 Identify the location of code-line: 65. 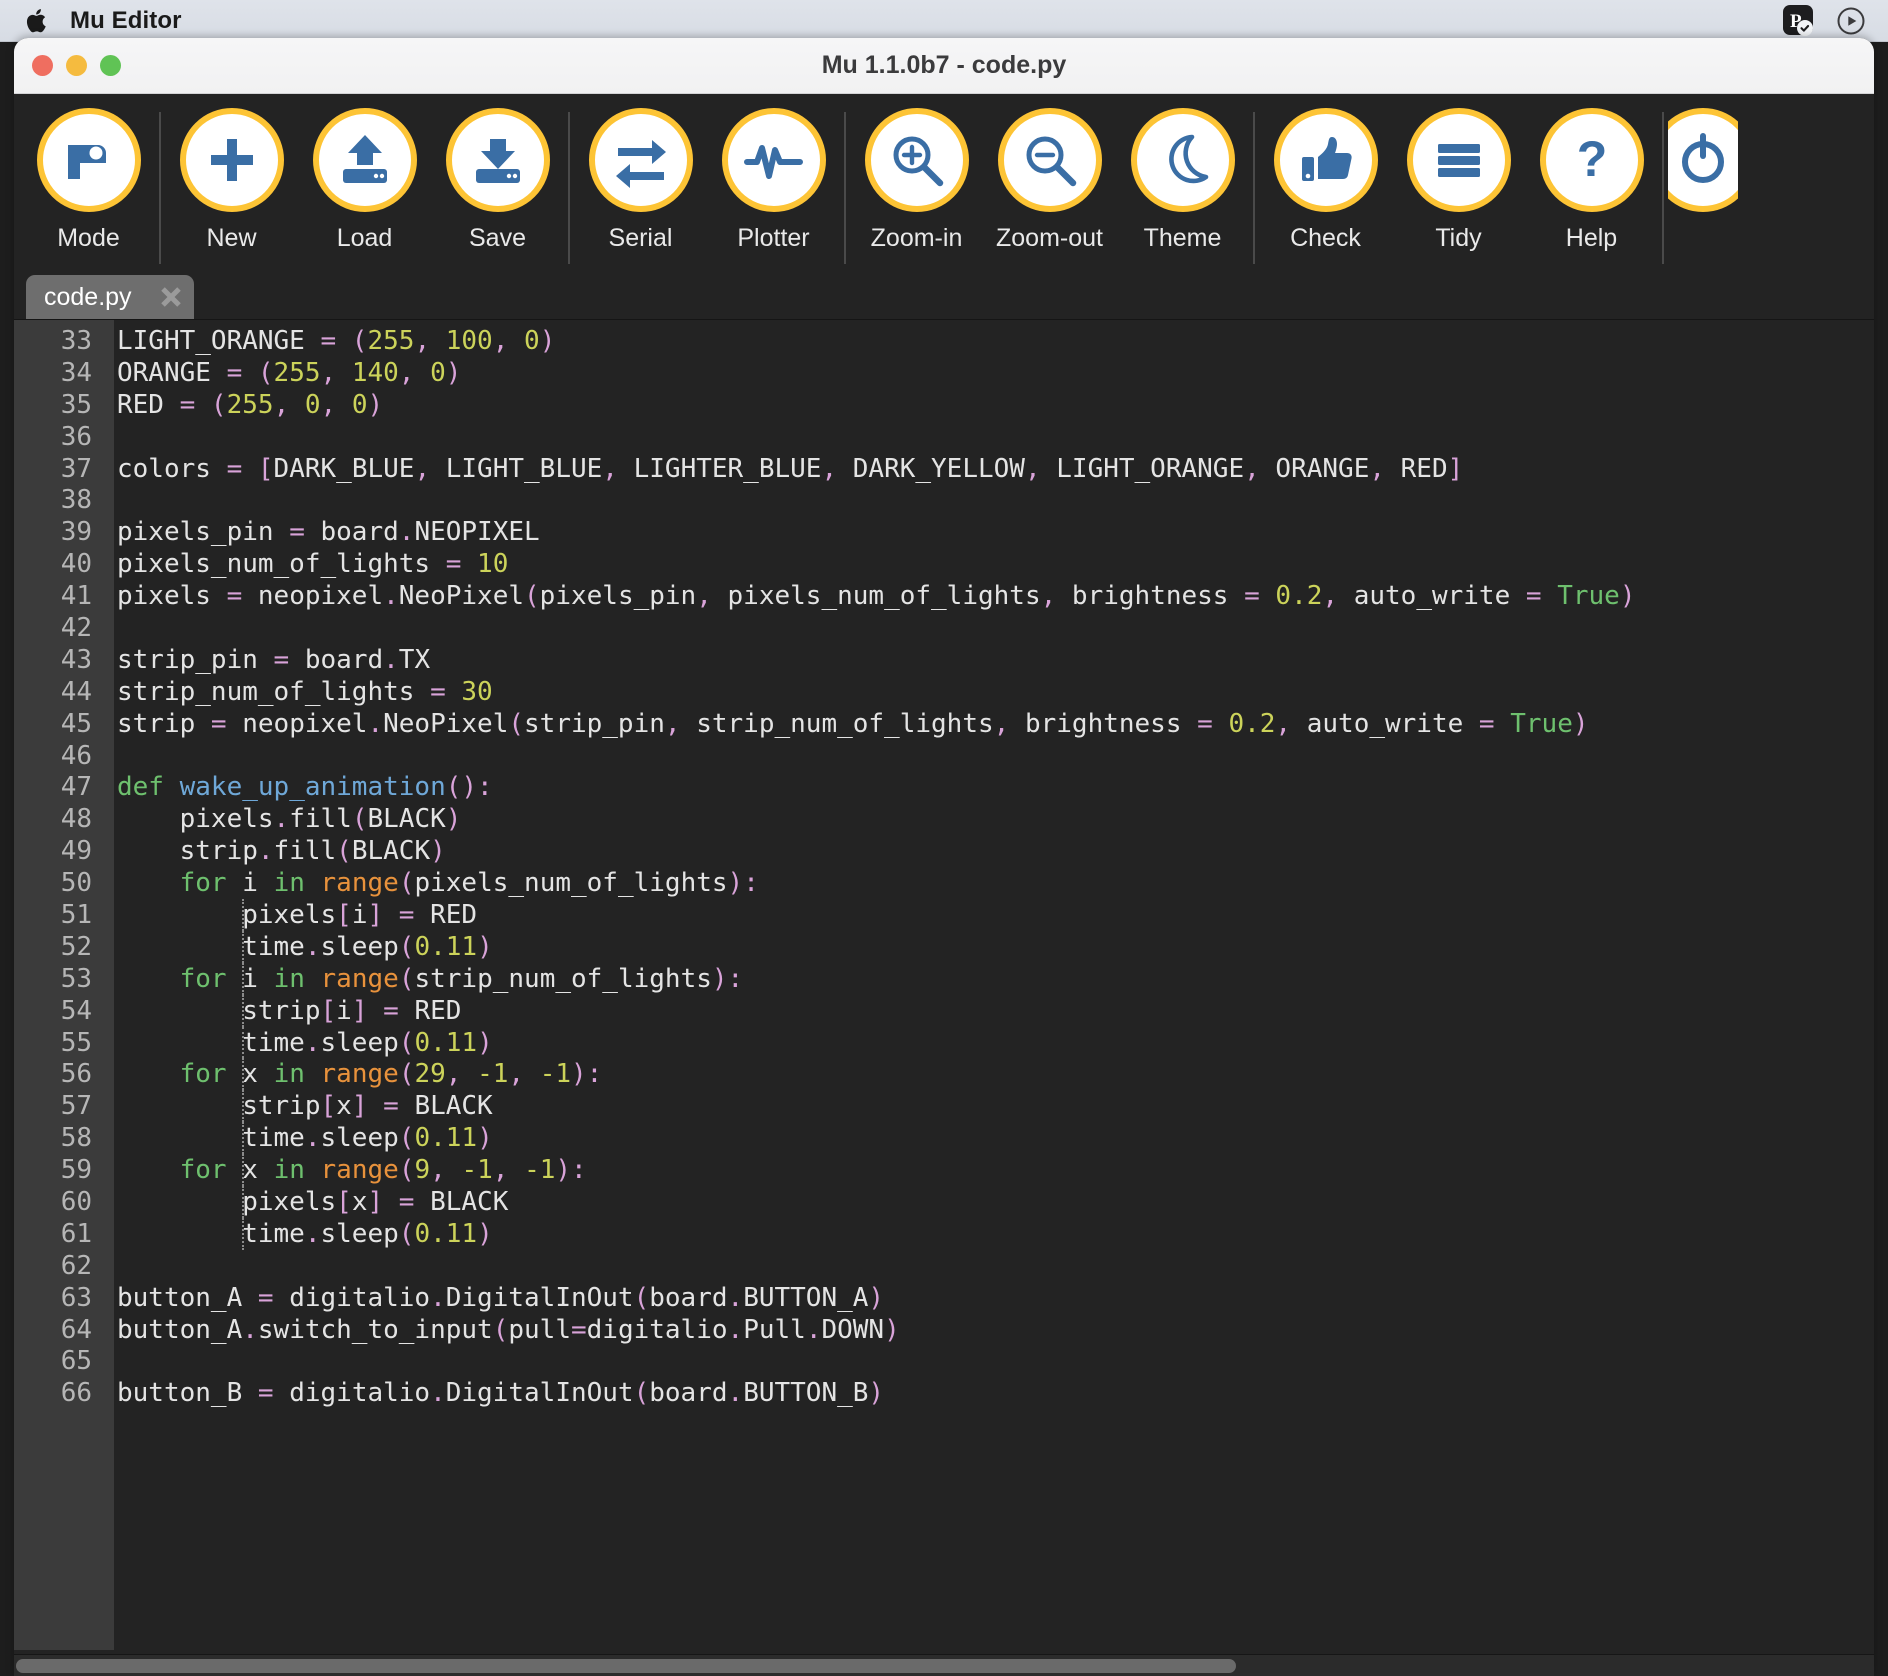
(944, 1362).